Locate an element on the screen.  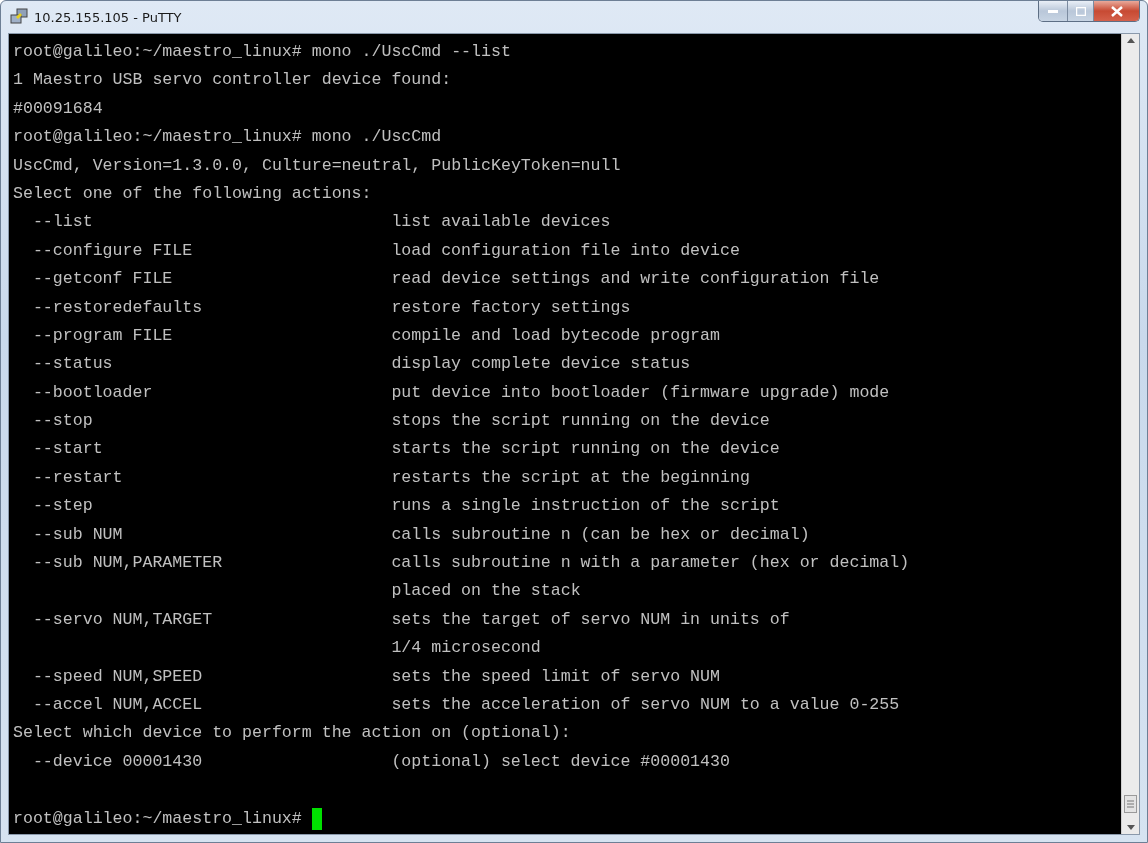
option-label: --device 00001430 is located at coordinates (117, 761).